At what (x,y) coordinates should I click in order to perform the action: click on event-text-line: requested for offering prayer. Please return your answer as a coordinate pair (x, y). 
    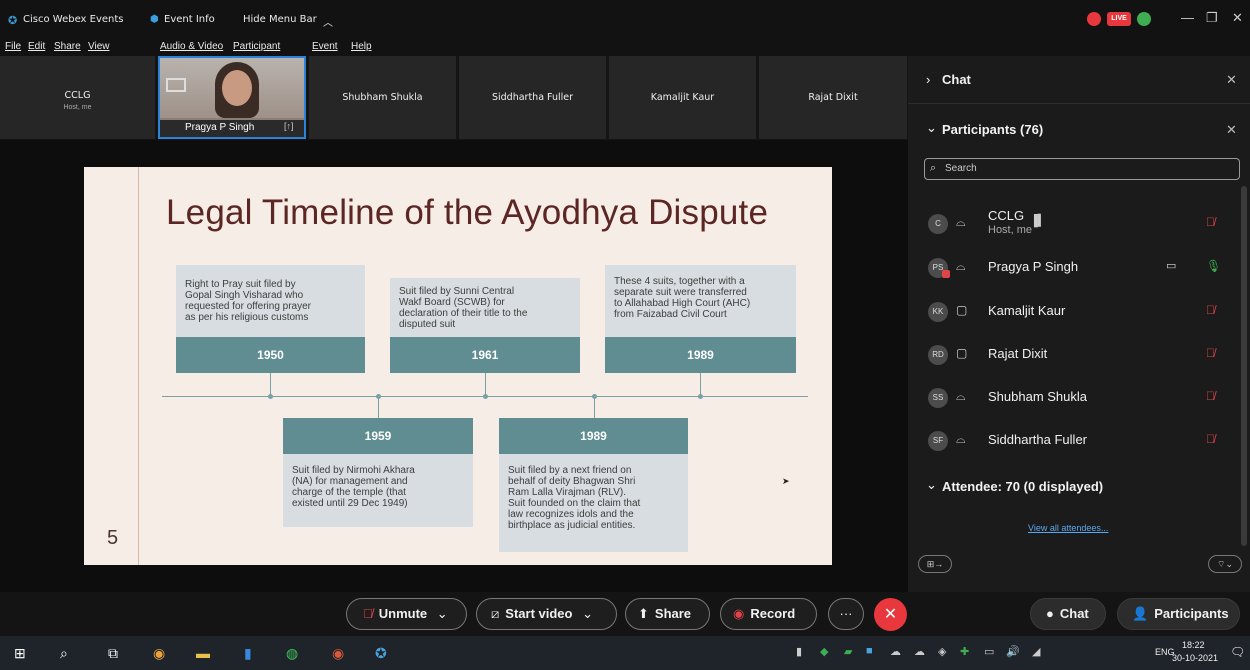
    Looking at the image, I should click on (248, 306).